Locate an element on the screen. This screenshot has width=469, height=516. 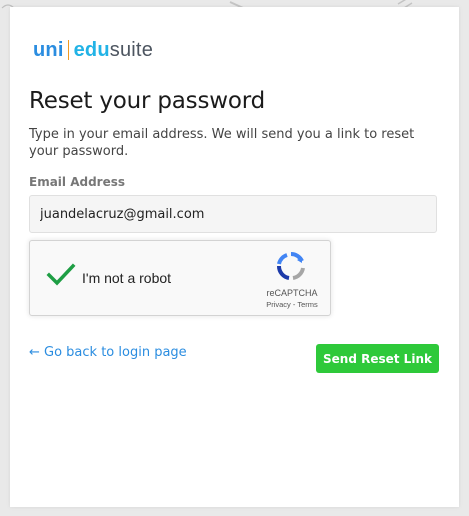
recaptcha-privacy-link: Privacy is located at coordinates (278, 304).